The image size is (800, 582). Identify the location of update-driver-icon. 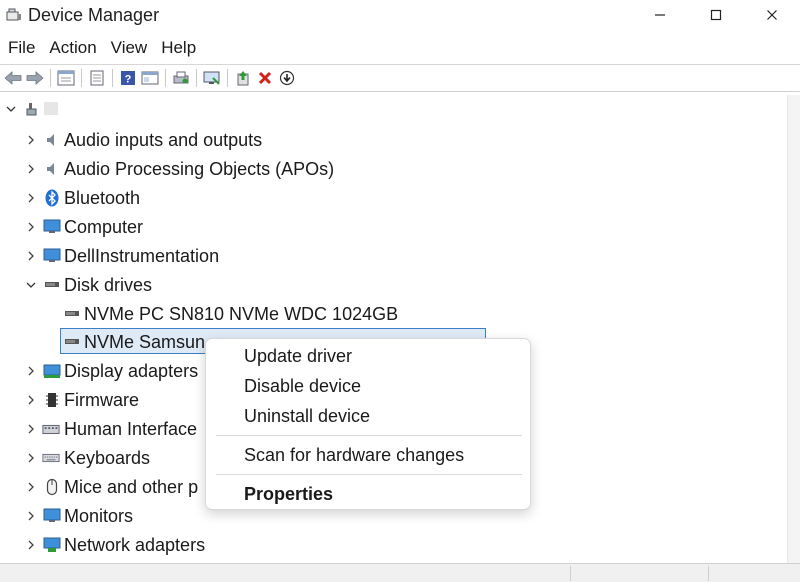
(97, 78).